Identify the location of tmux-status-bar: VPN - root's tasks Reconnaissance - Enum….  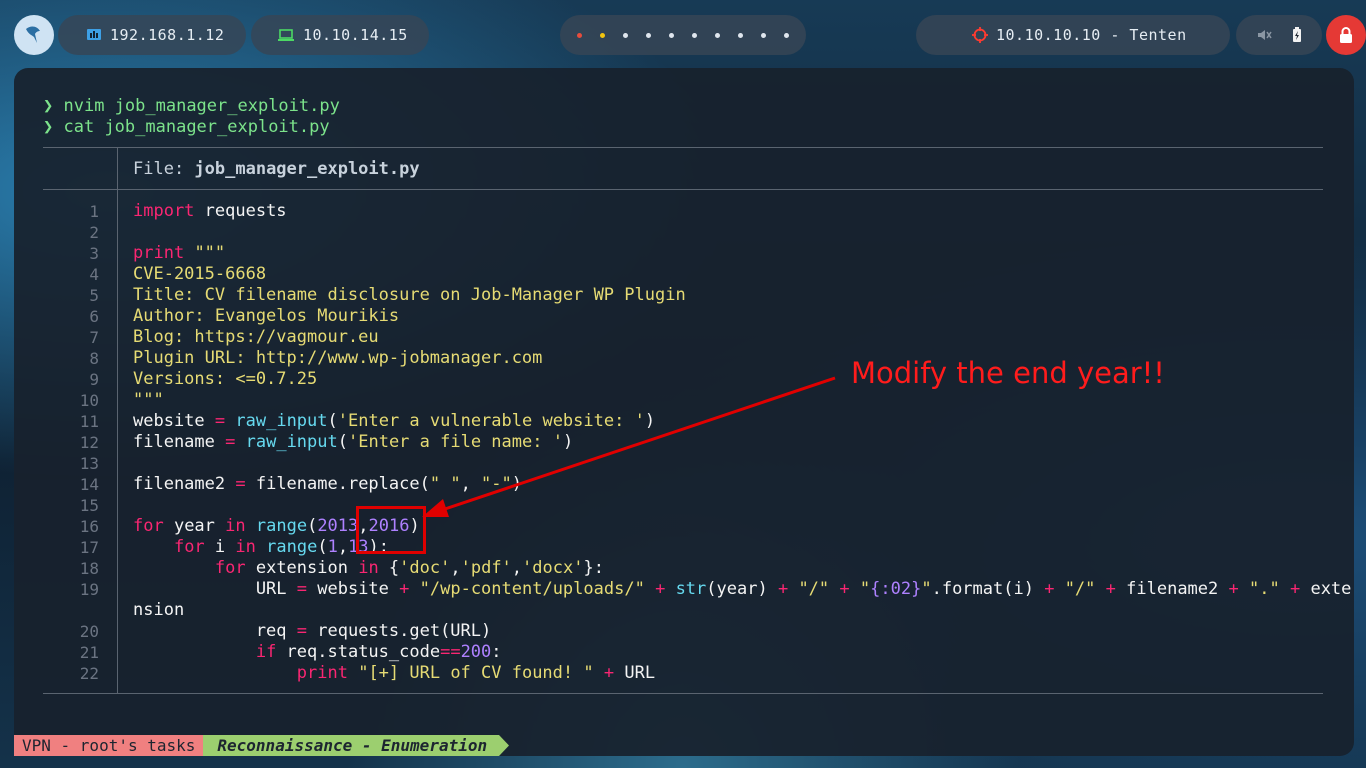
(262, 745).